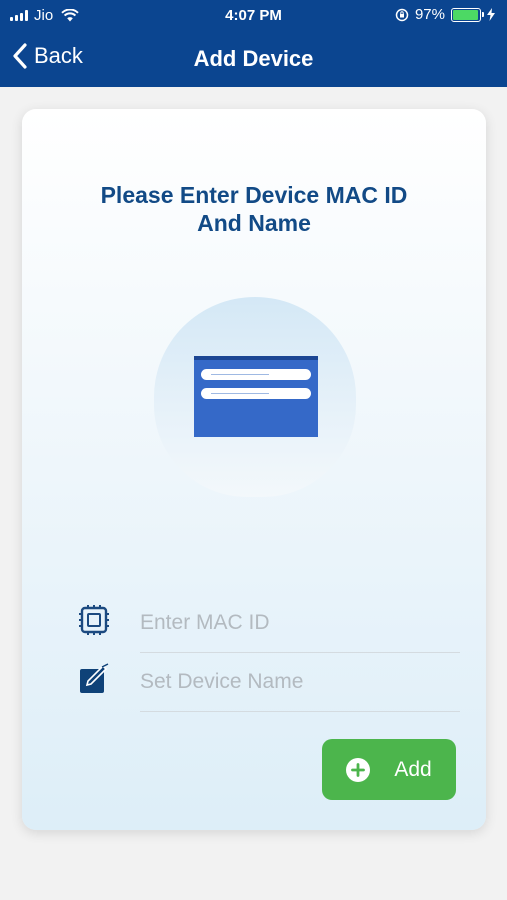 Image resolution: width=507 pixels, height=900 pixels. I want to click on add-button: Add, so click(389, 769).